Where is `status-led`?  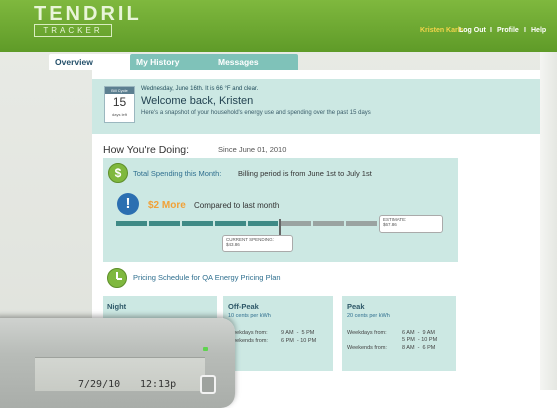 status-led is located at coordinates (205, 349).